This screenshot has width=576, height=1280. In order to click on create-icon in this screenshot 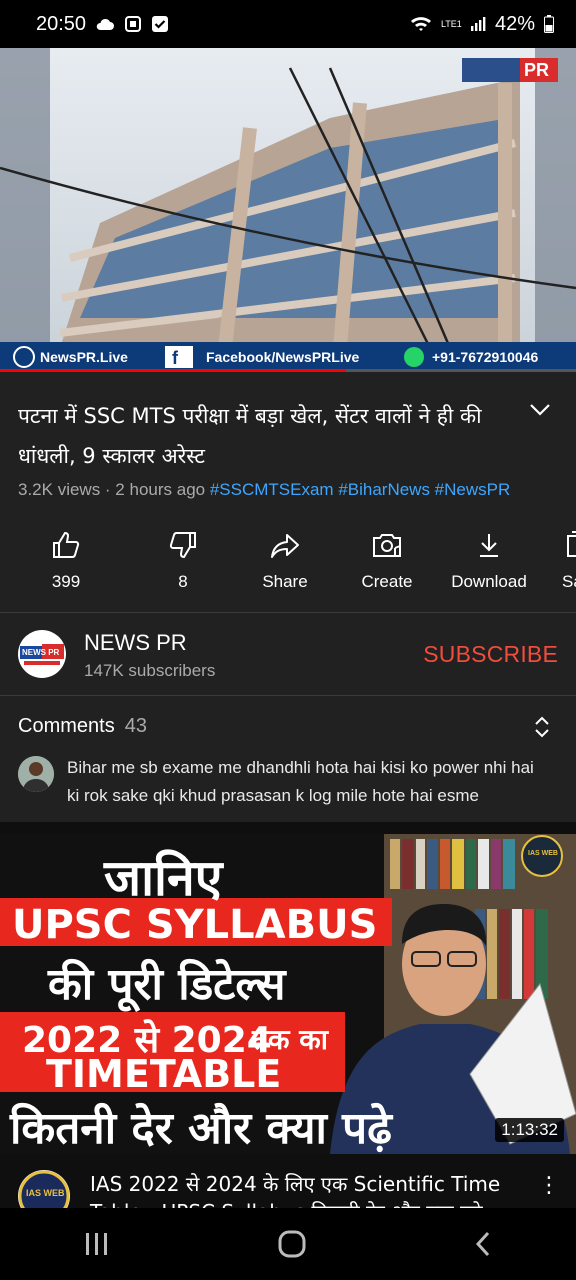, I will do `click(387, 545)`.